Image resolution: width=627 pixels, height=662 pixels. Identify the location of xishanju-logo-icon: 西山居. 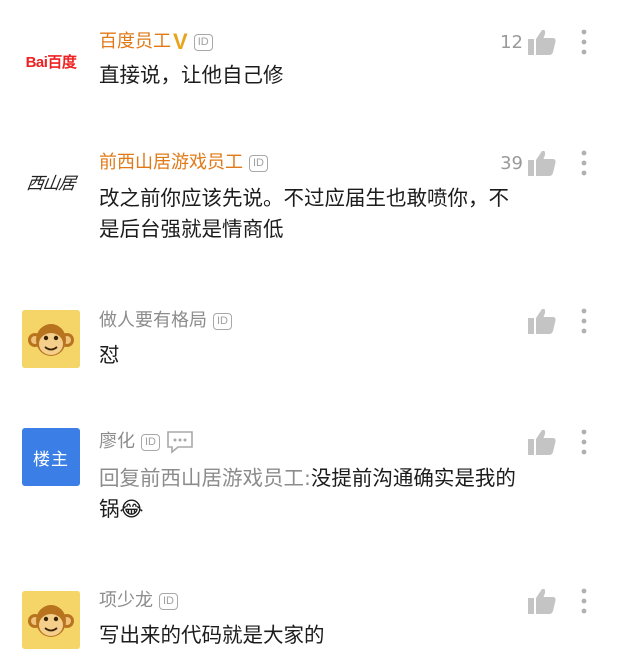
(51, 183).